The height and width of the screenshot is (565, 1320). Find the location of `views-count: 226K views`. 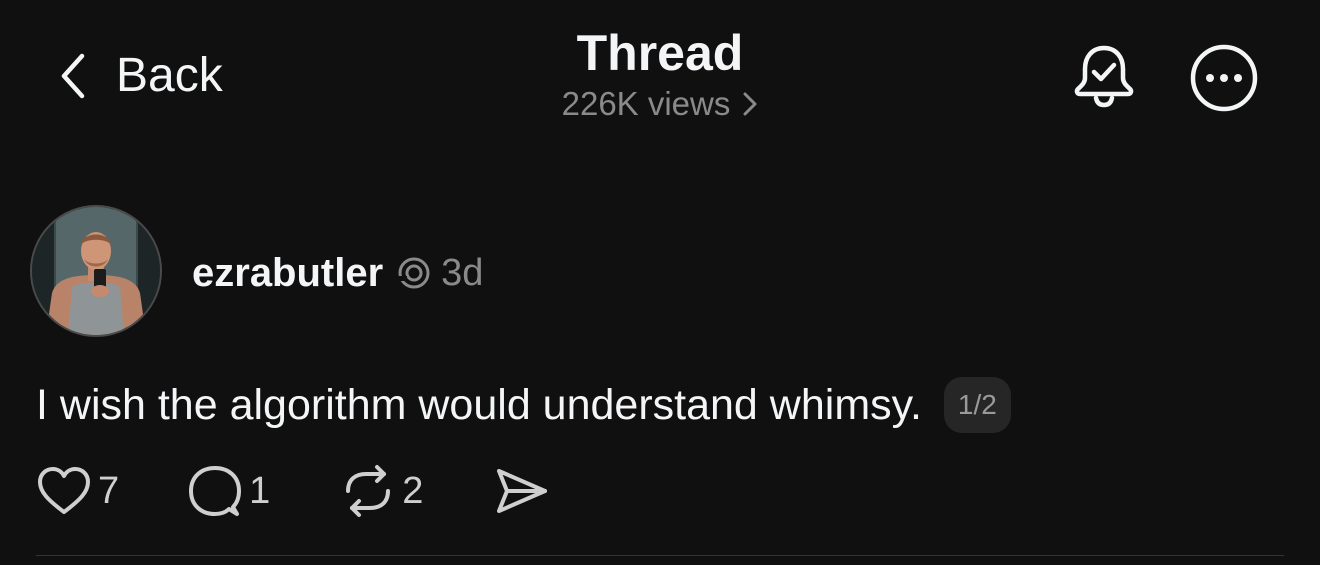

views-count: 226K views is located at coordinates (646, 103).